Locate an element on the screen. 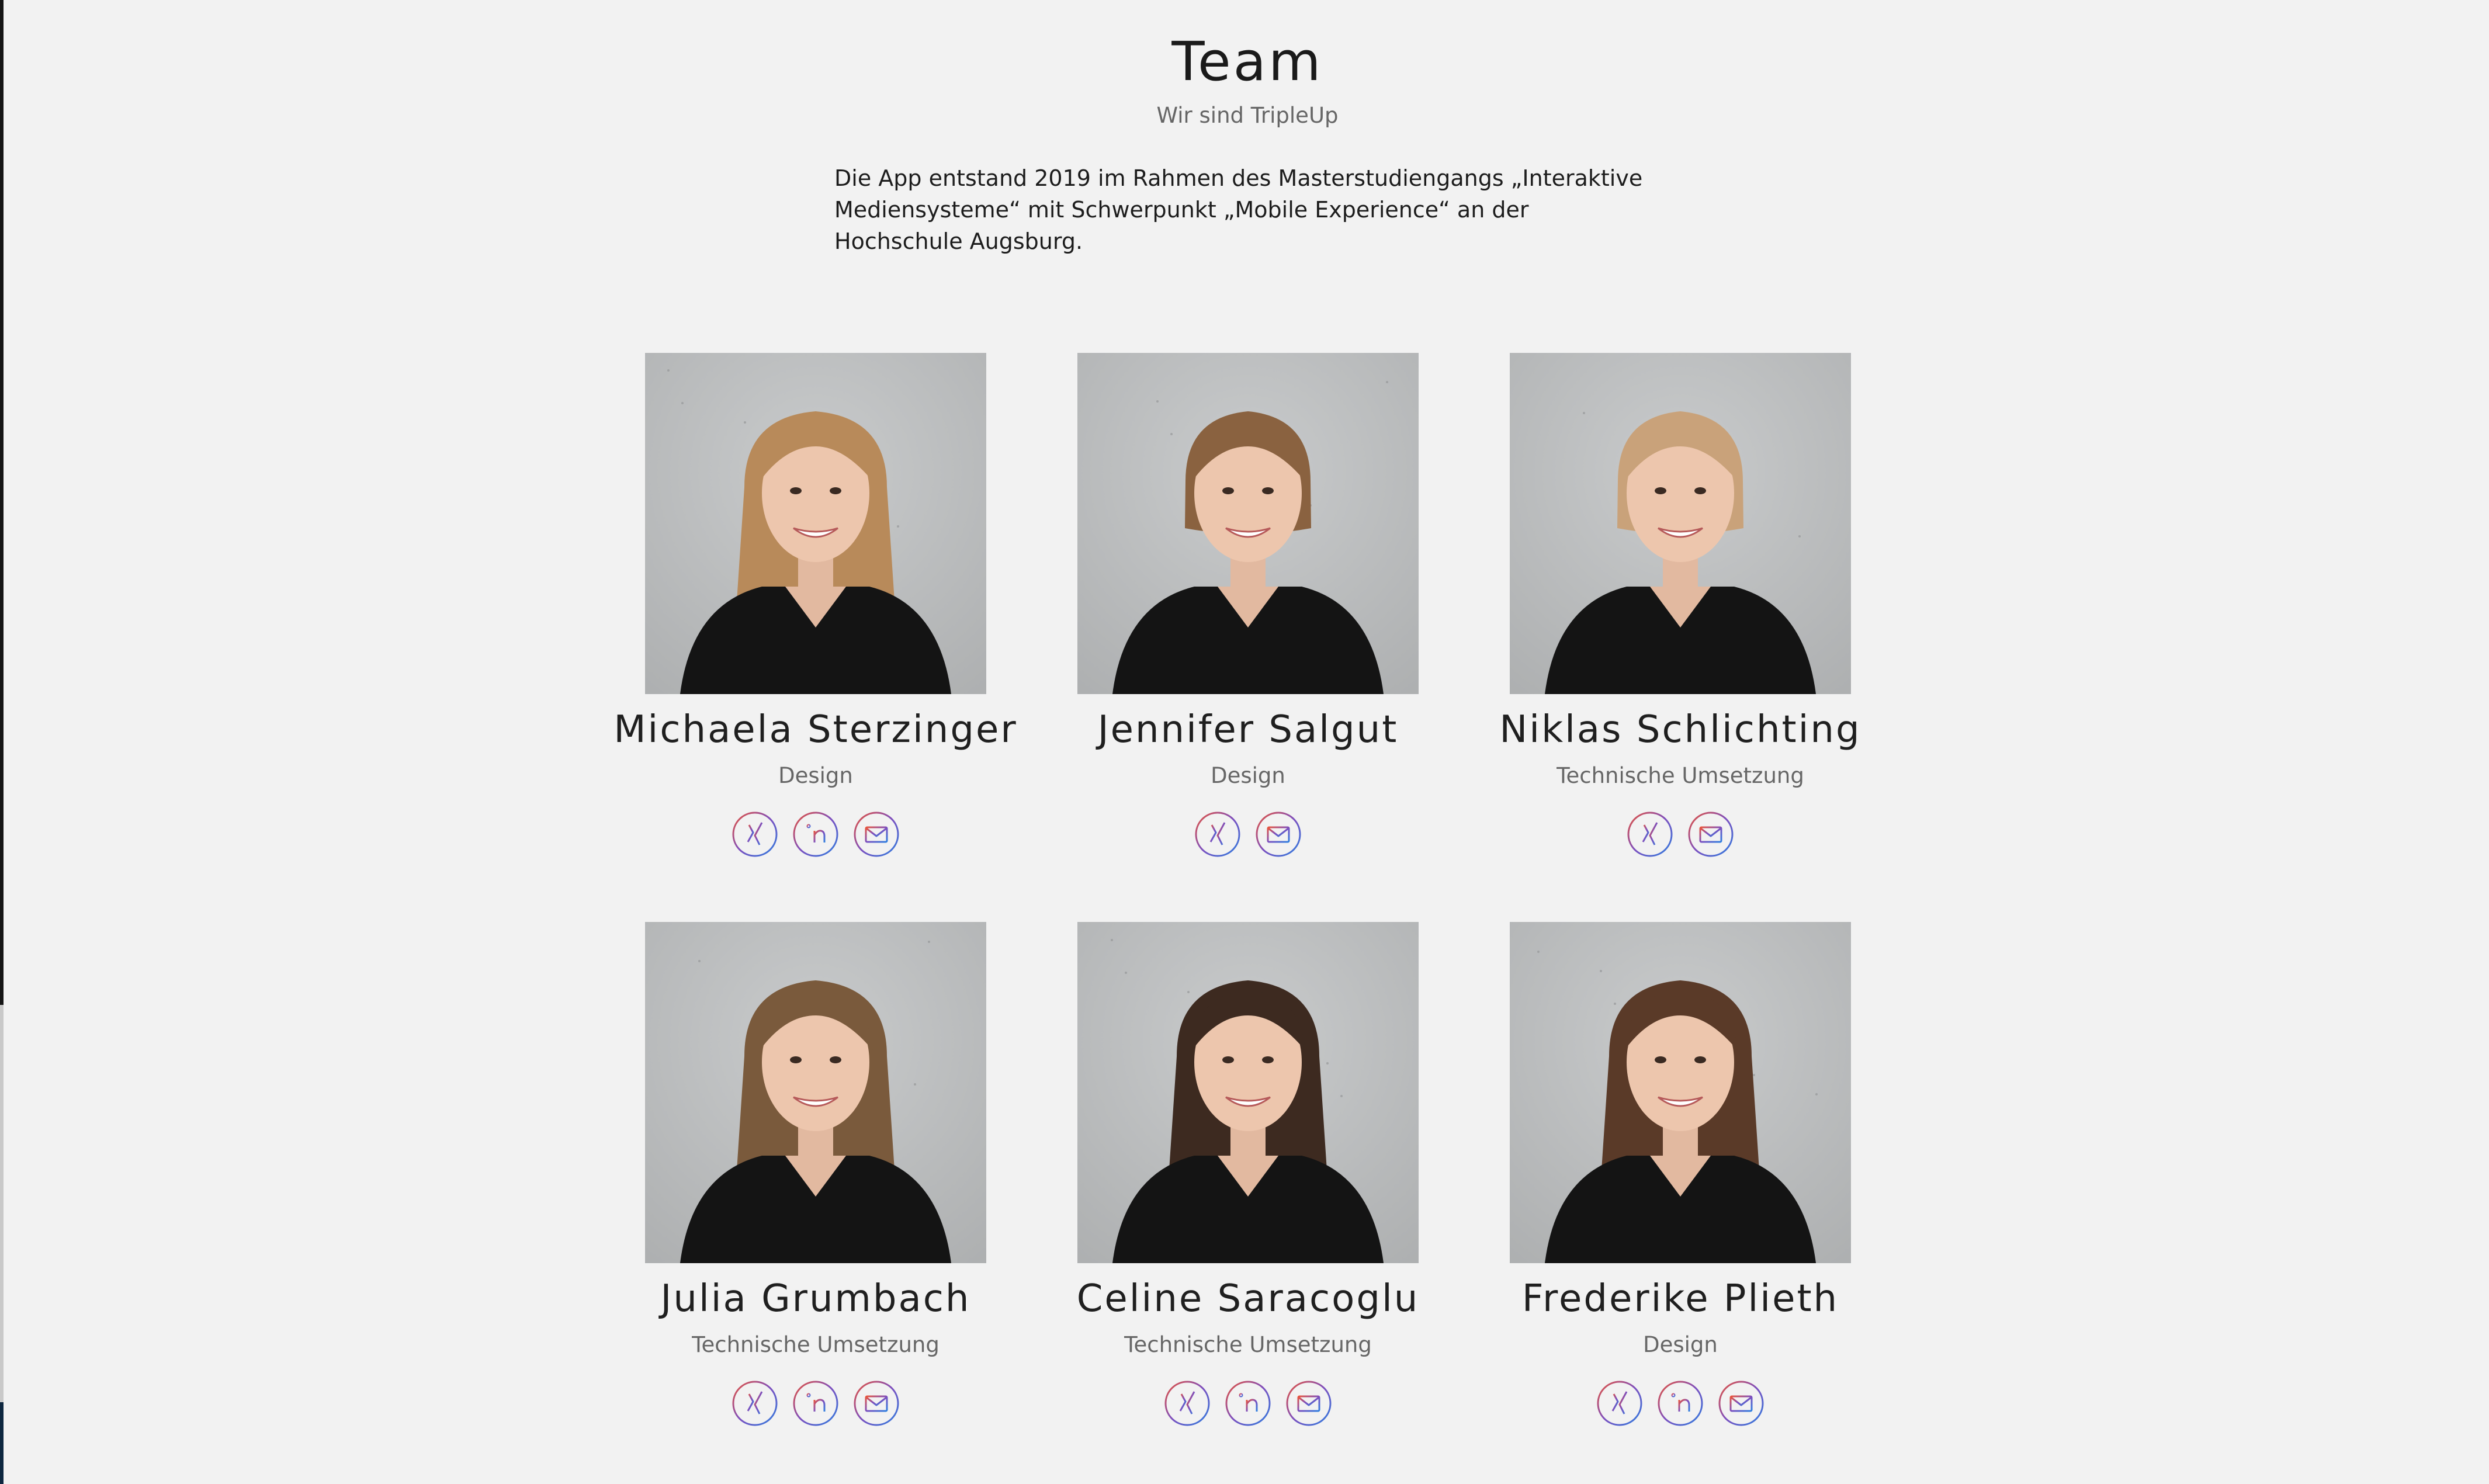 The height and width of the screenshot is (1484, 2489). team-member-card: Jennifer Salgut Design is located at coordinates (1248, 627).